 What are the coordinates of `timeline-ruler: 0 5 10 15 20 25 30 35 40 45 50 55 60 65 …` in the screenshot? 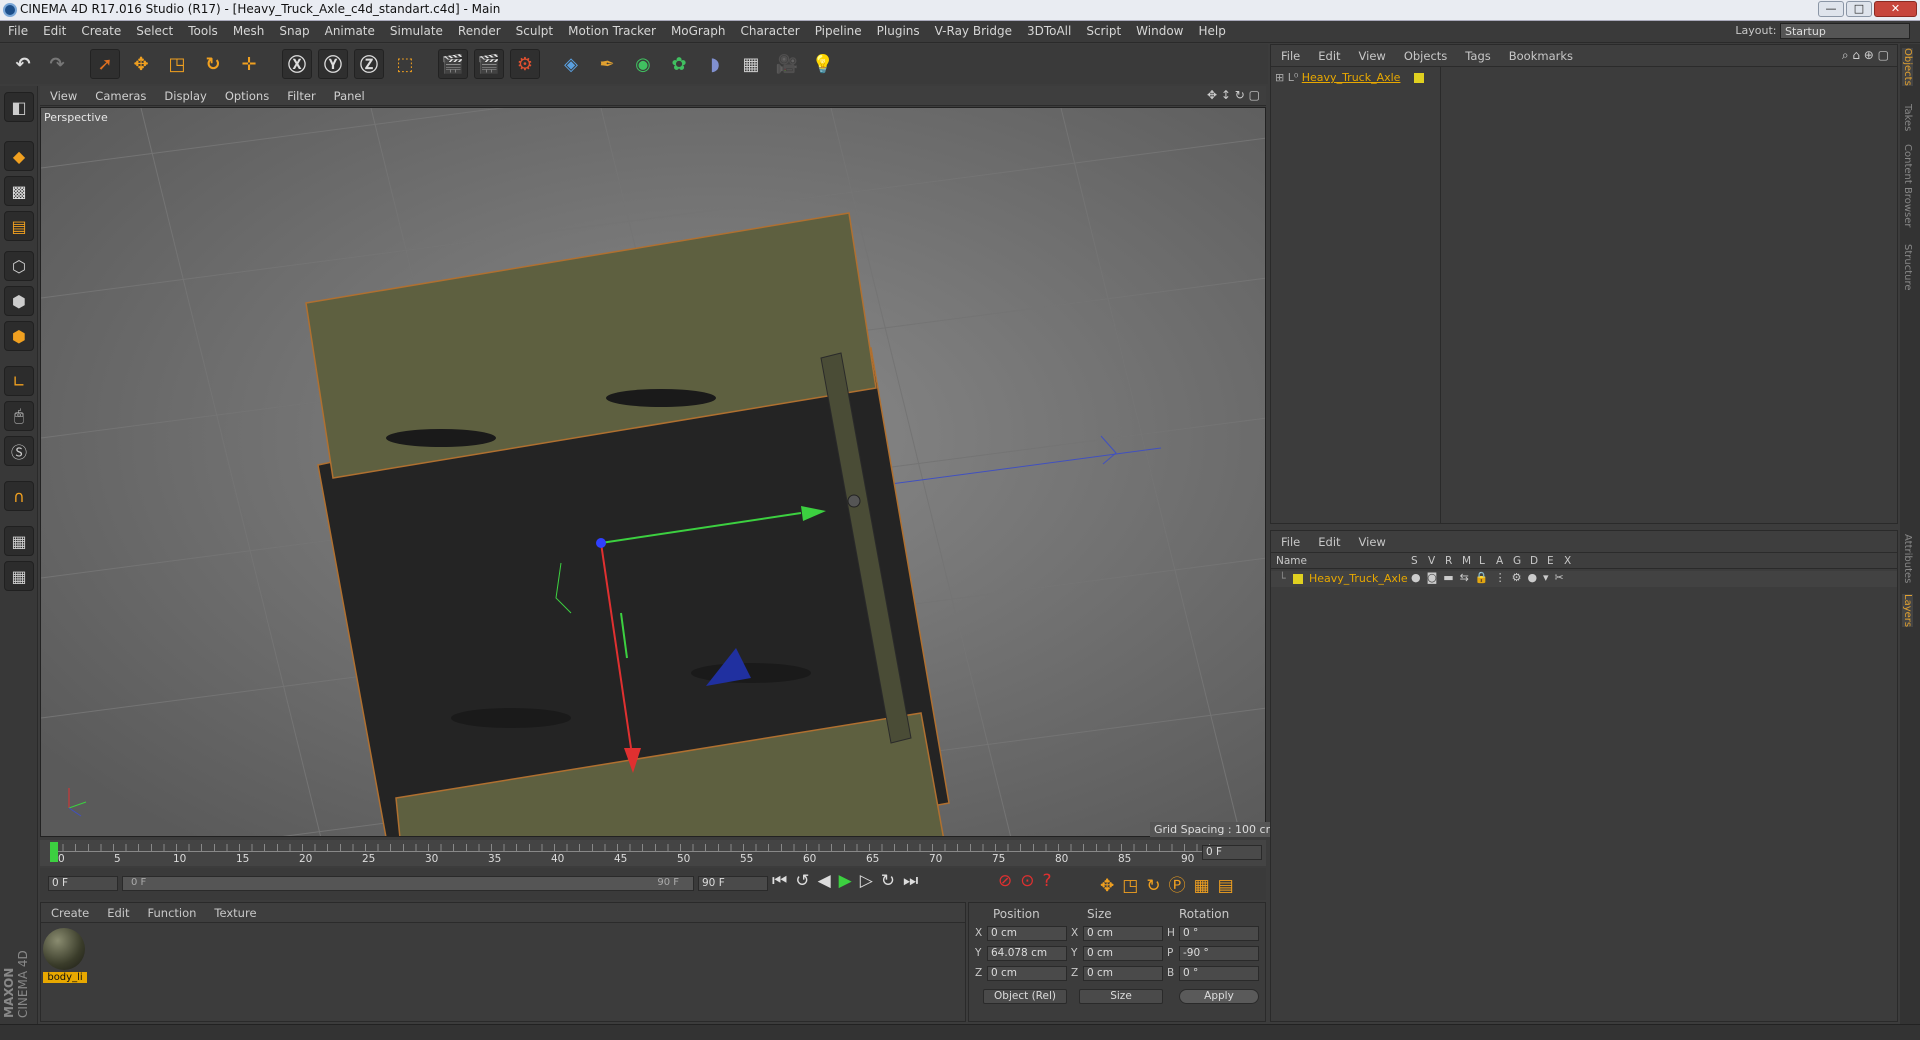 It's located at (653, 853).